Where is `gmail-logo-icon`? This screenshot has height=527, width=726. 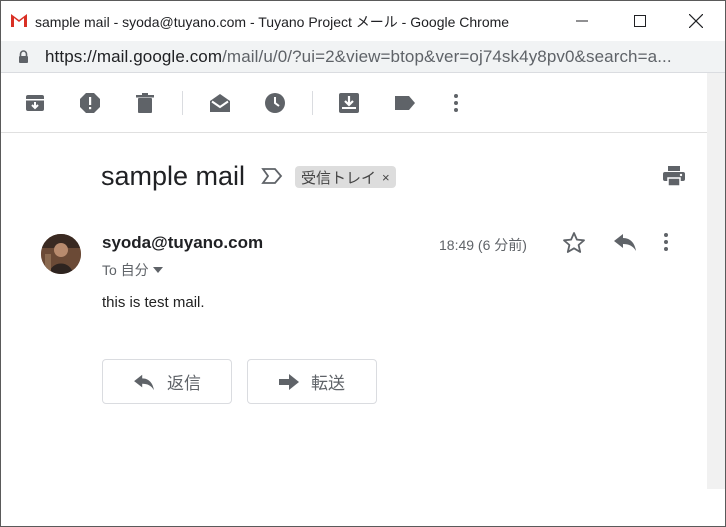 gmail-logo-icon is located at coordinates (19, 20).